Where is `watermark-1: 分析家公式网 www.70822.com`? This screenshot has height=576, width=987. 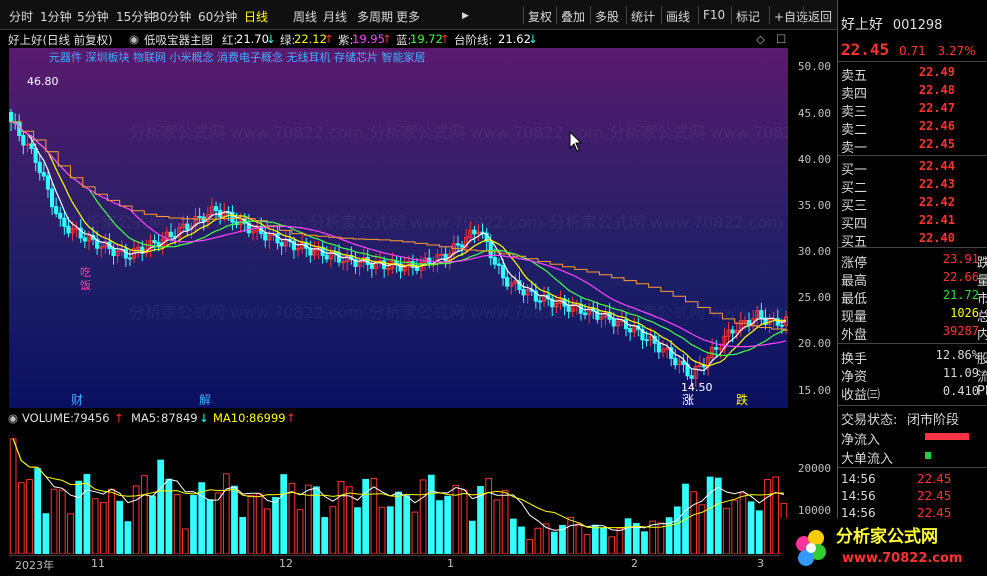
watermark-1: 分析家公式网 www.70822.com is located at coordinates (486, 132).